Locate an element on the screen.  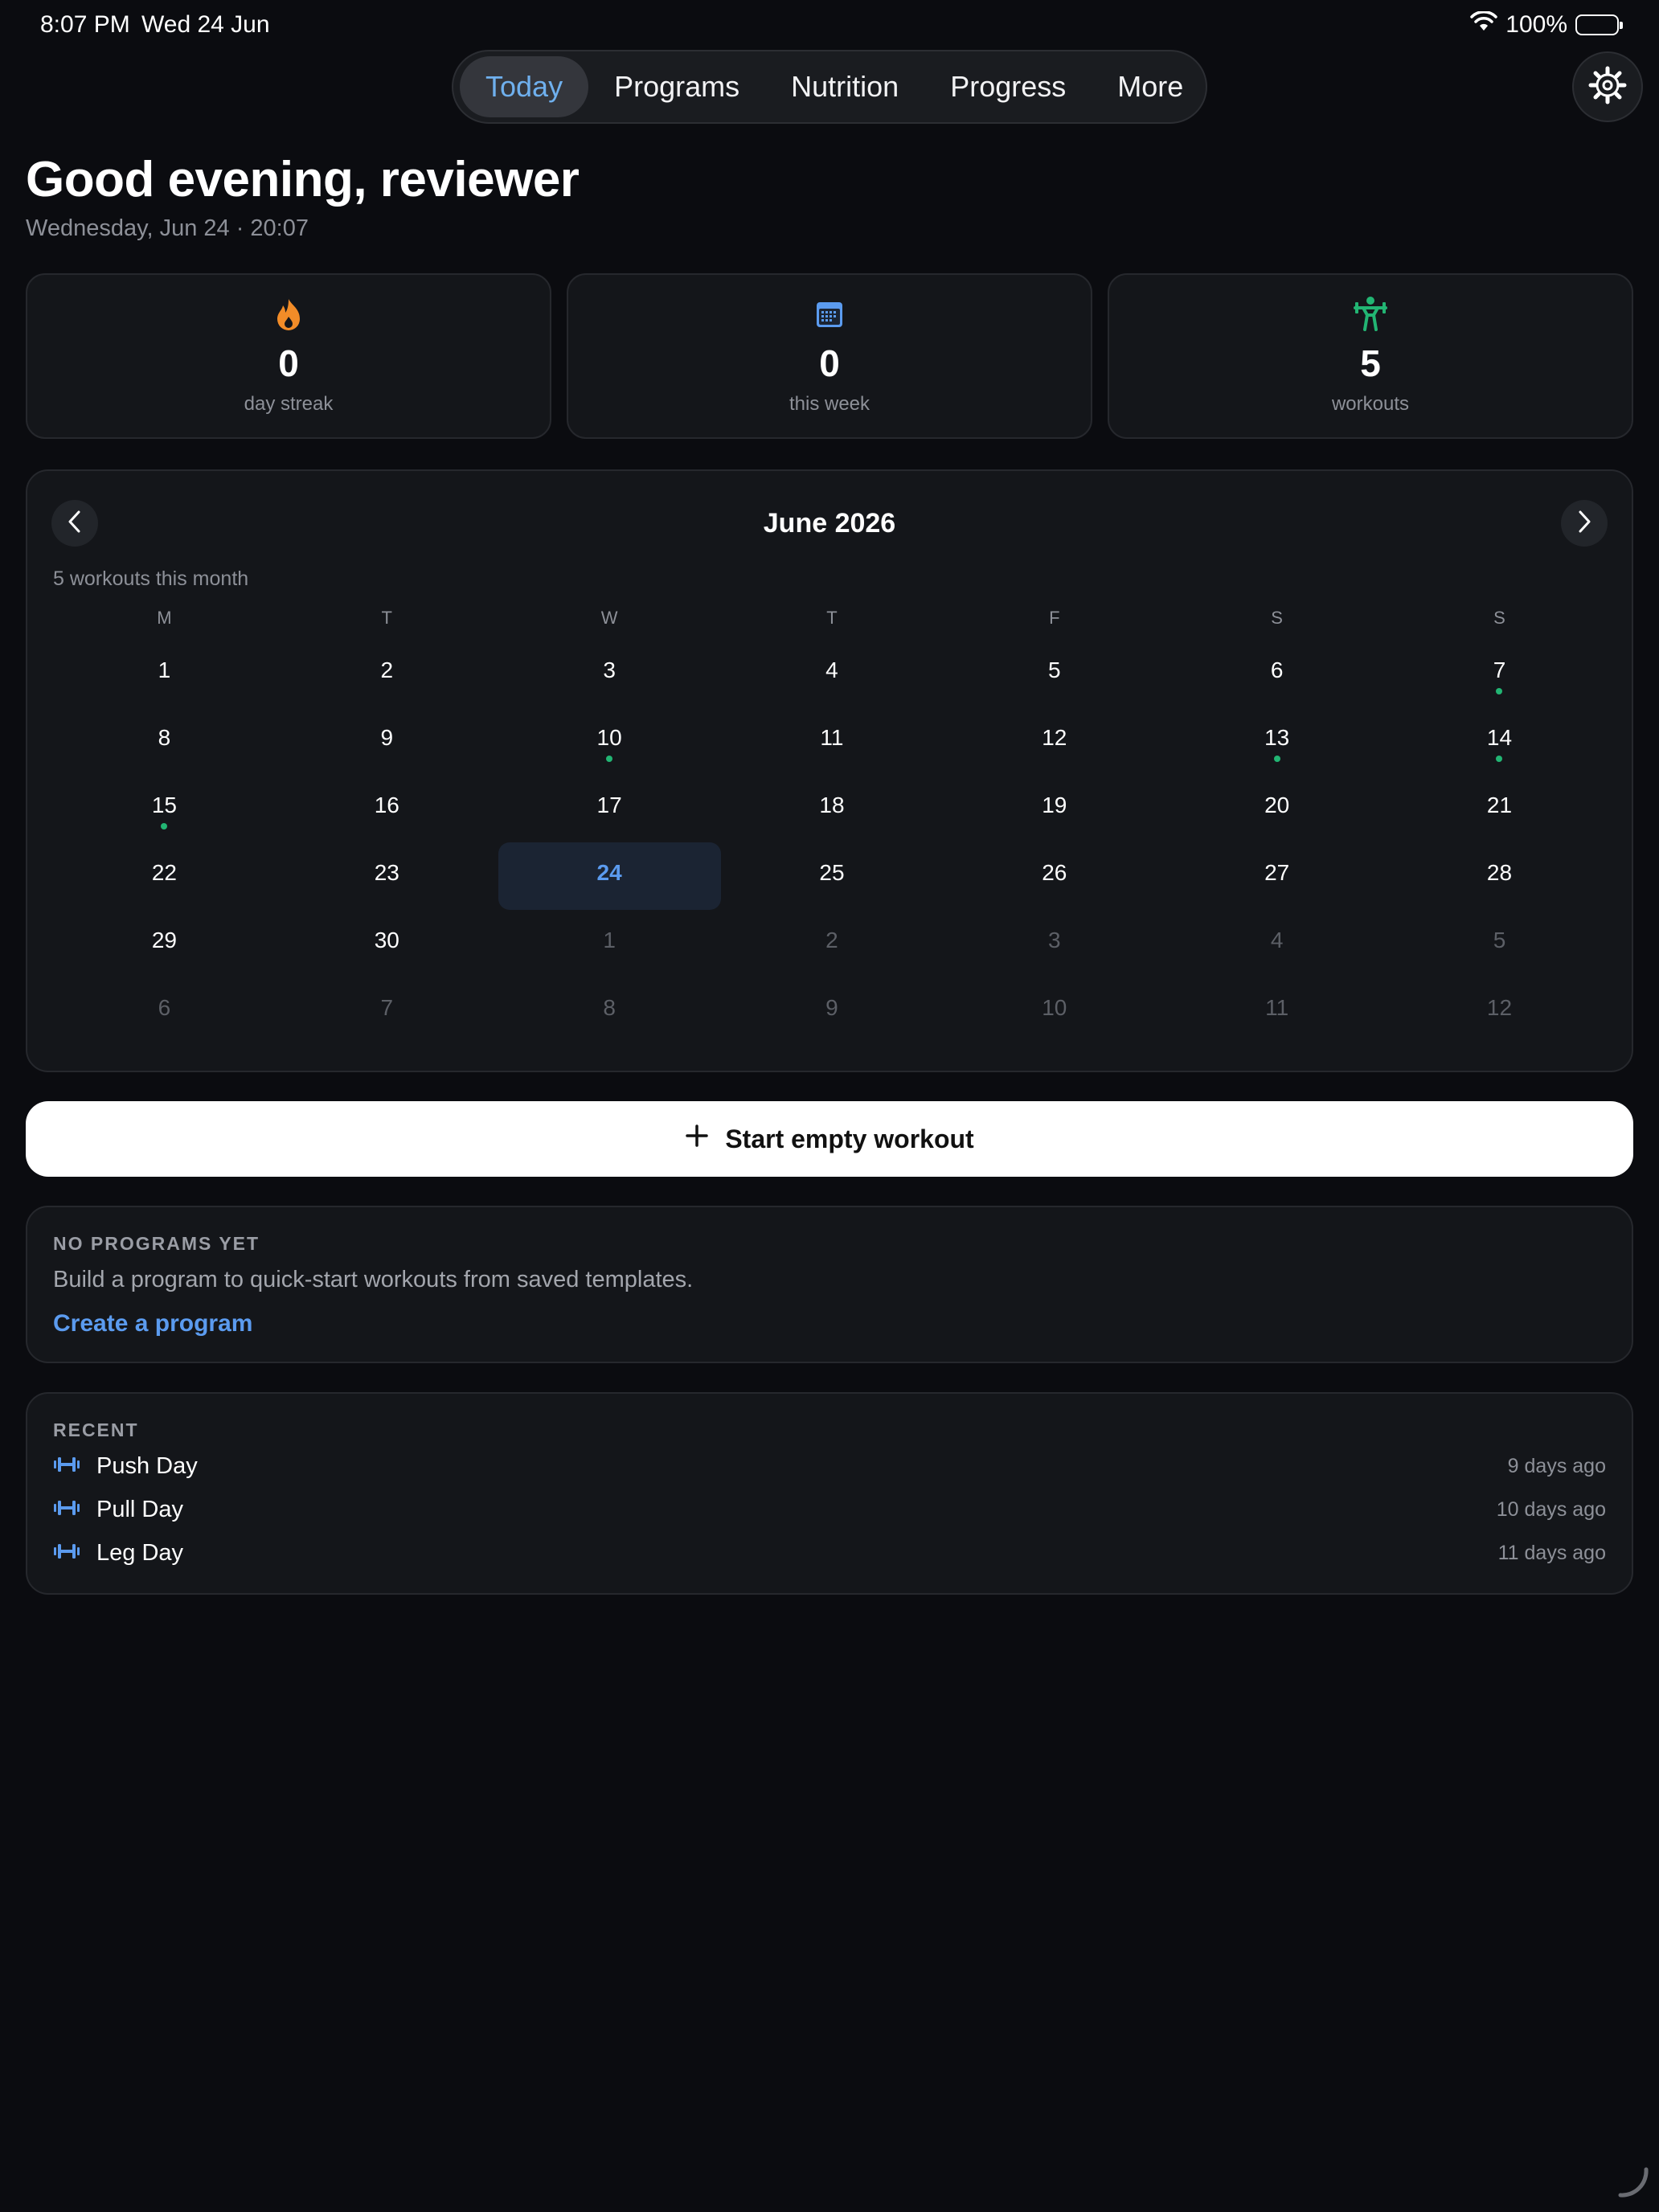
tab-bar: Today Programs Nutrition Progress More is located at coordinates (829, 87).